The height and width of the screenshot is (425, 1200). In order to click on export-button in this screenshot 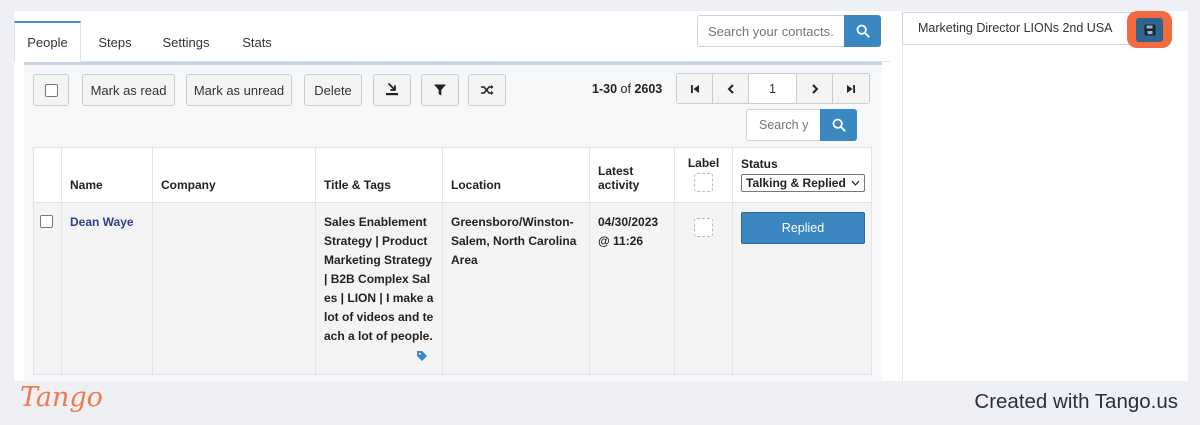, I will do `click(392, 90)`.